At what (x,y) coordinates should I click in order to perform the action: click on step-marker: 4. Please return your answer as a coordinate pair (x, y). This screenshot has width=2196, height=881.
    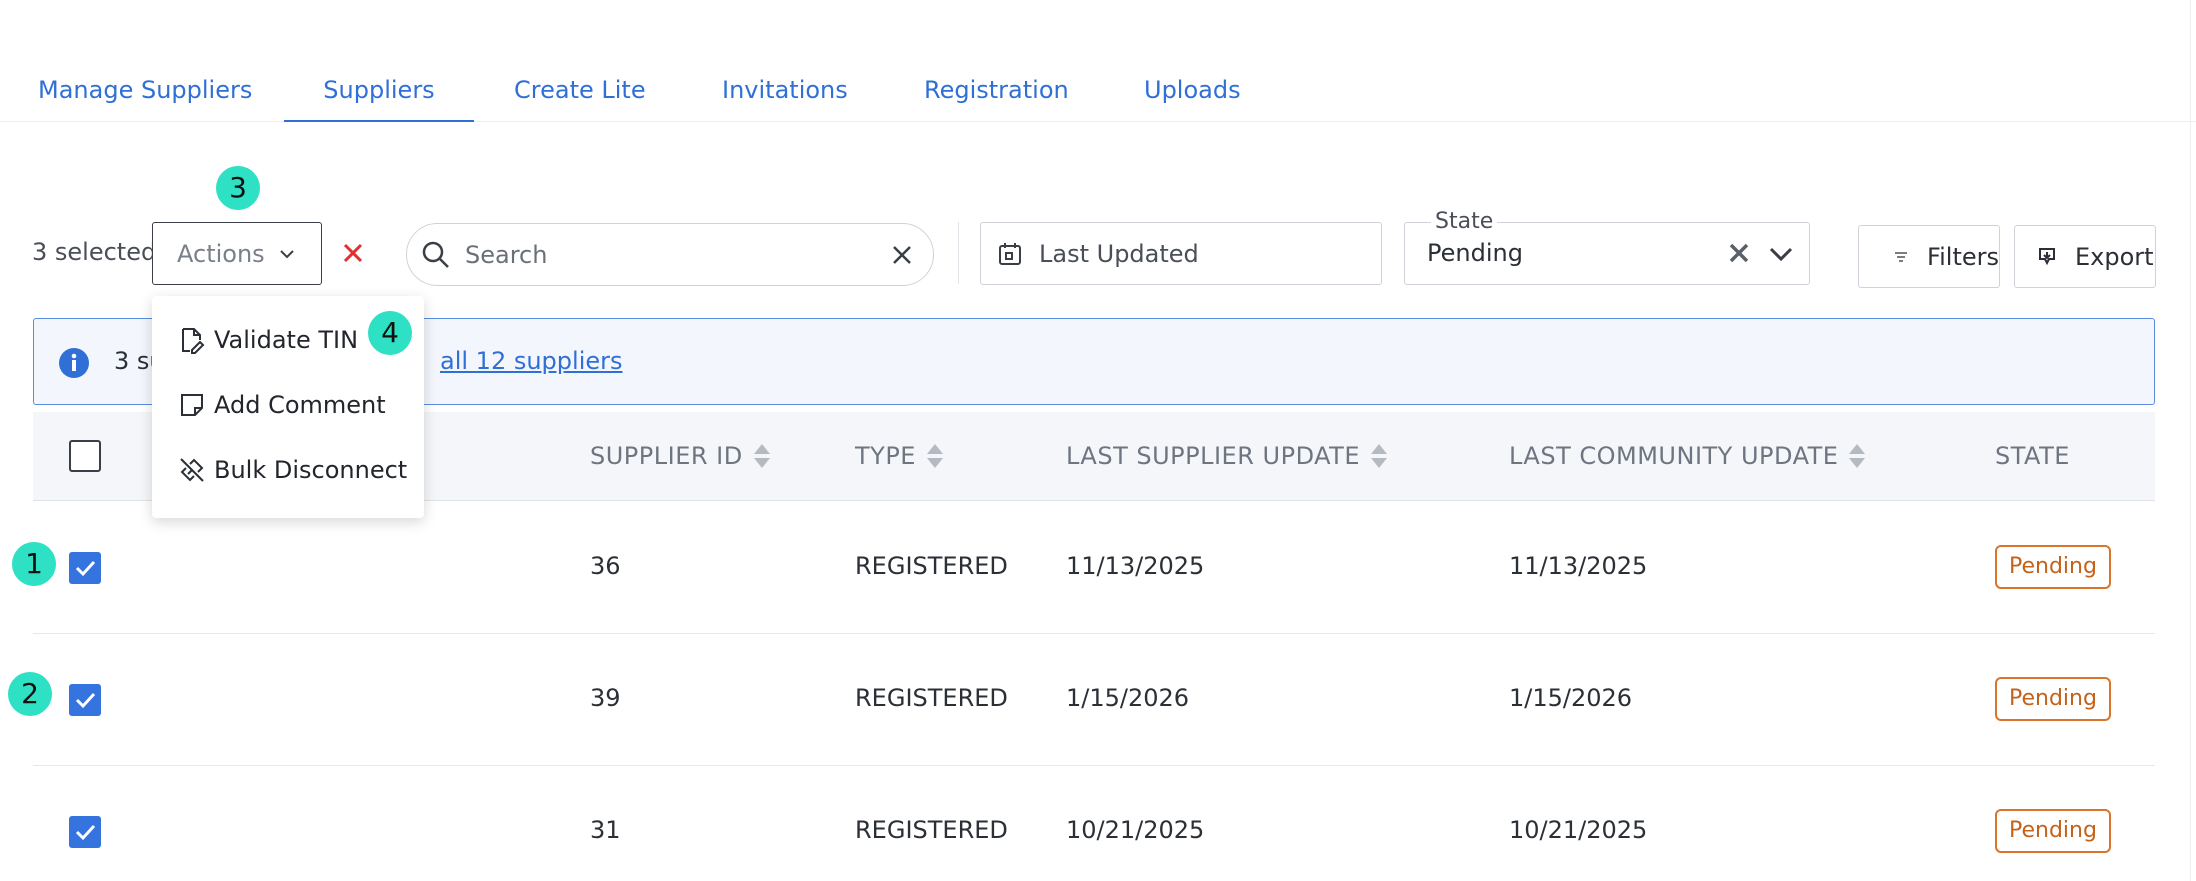
    Looking at the image, I should click on (390, 333).